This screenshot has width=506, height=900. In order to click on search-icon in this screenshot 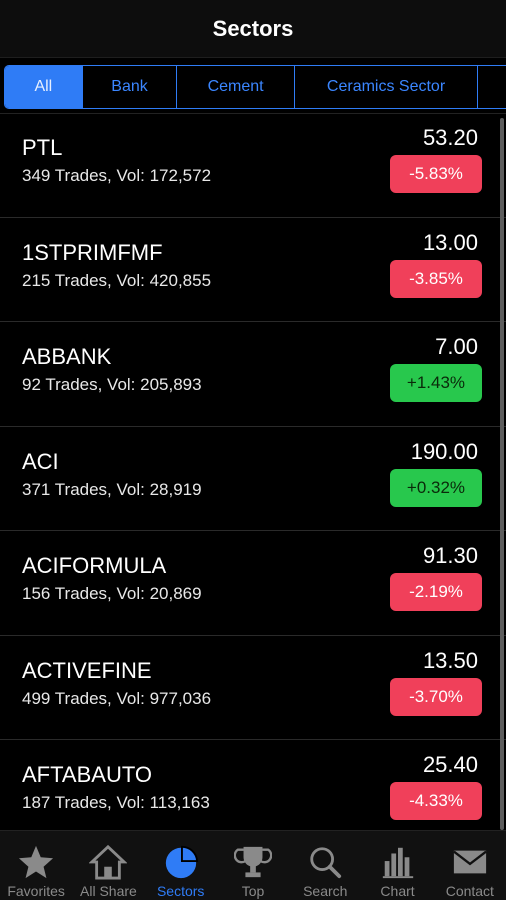, I will do `click(325, 862)`.